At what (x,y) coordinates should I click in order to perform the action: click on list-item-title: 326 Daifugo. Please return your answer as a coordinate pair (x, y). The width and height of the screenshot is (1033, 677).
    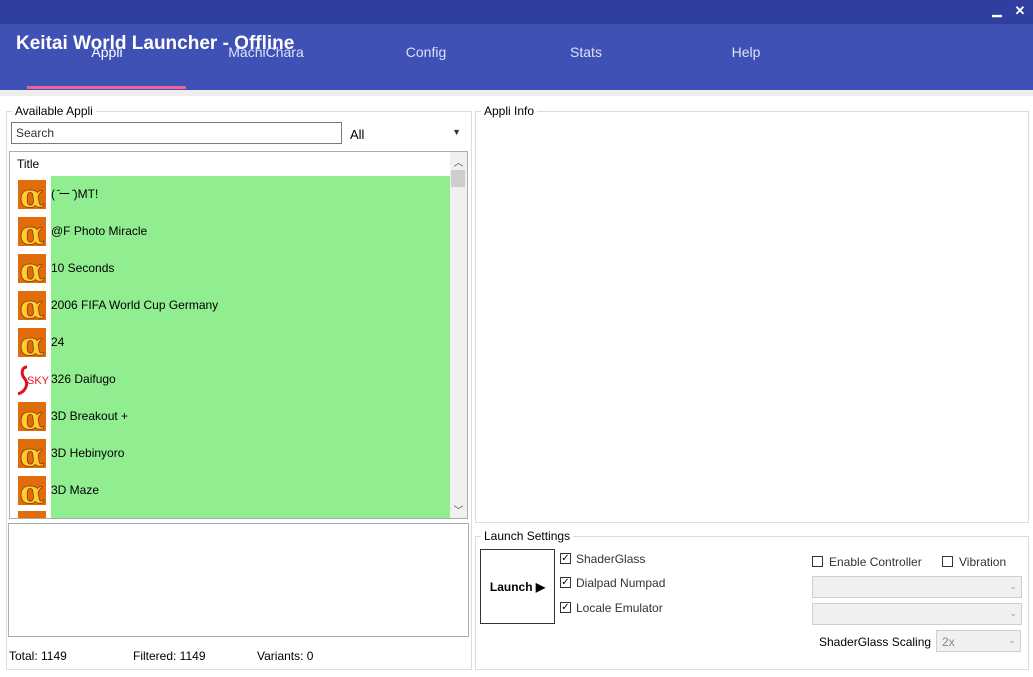
    Looking at the image, I should click on (251, 379).